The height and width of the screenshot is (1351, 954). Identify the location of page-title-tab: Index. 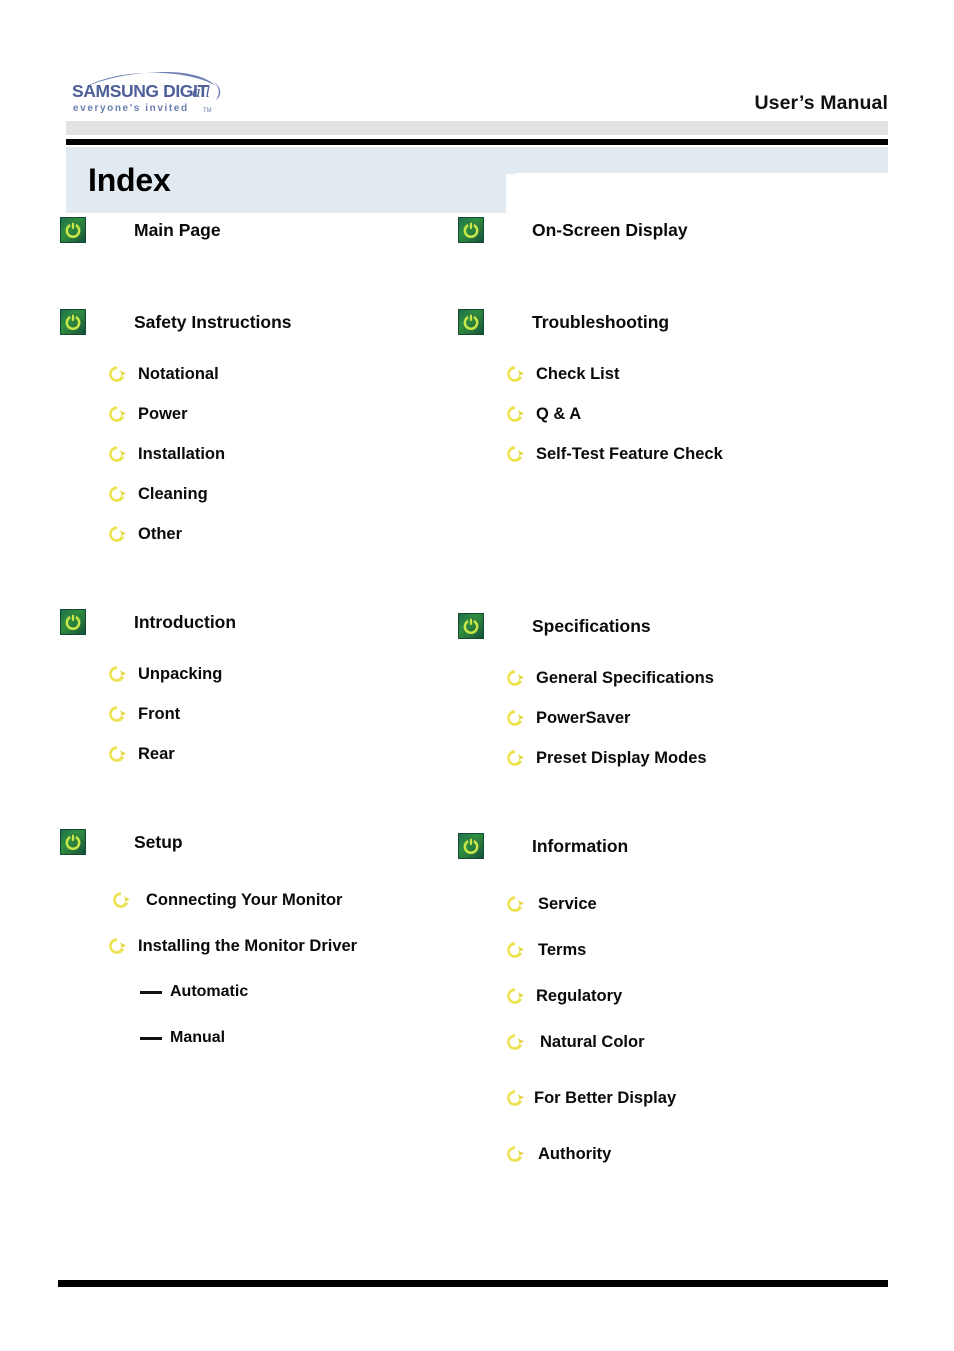
(477, 180).